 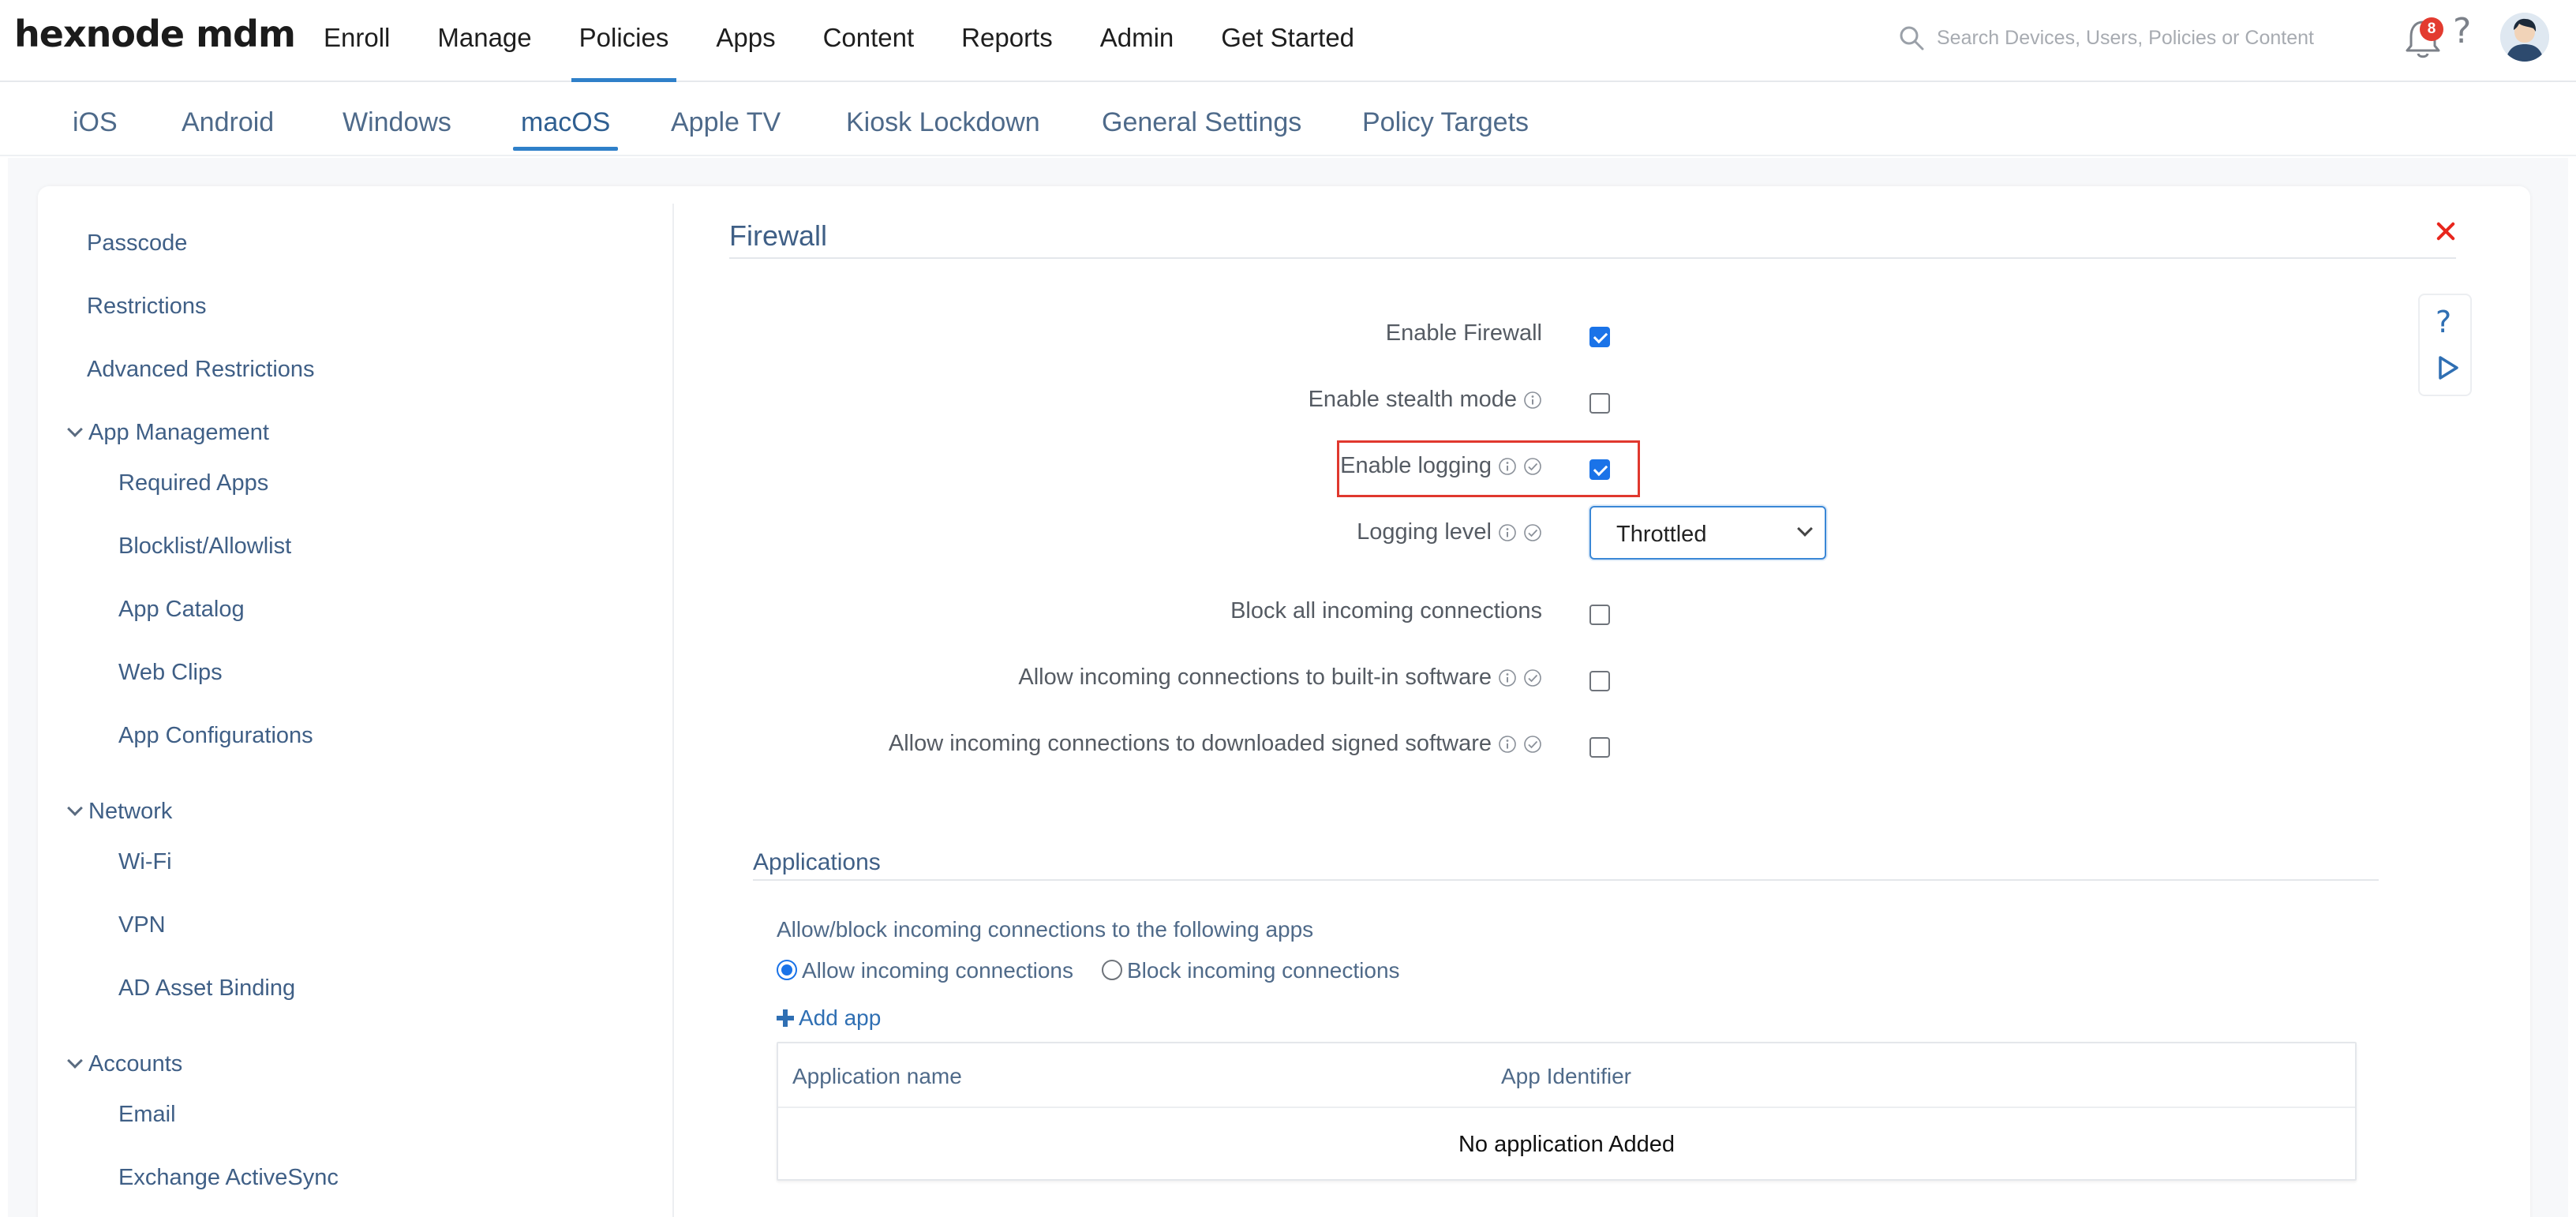 What do you see at coordinates (1599, 615) in the screenshot?
I see `block-all-incoming-checkbox` at bounding box center [1599, 615].